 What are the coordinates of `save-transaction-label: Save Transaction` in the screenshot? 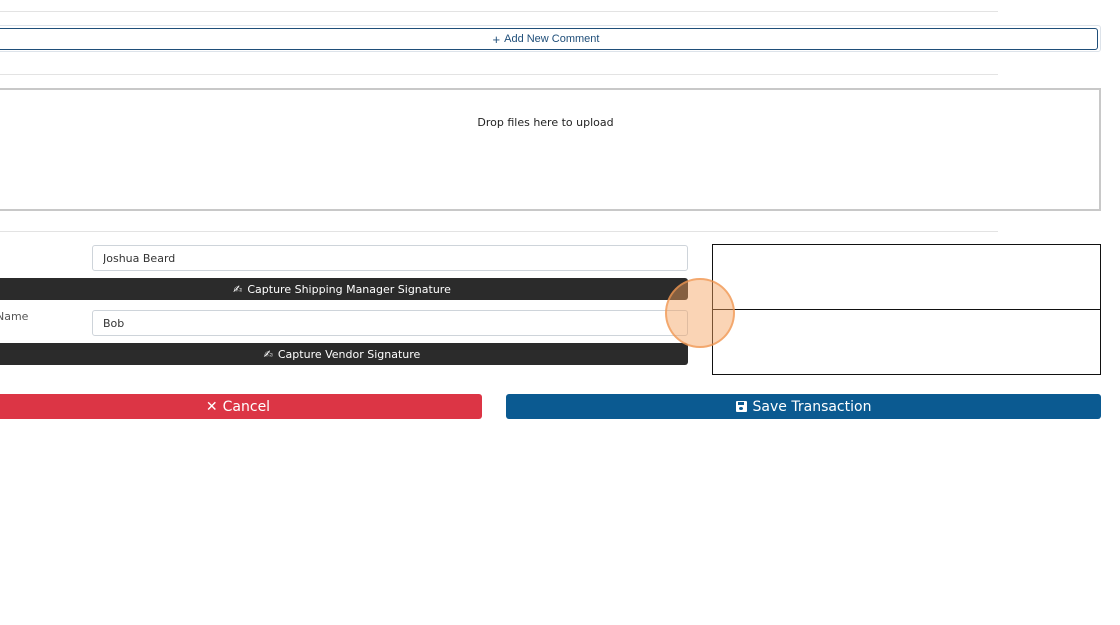 It's located at (812, 406).